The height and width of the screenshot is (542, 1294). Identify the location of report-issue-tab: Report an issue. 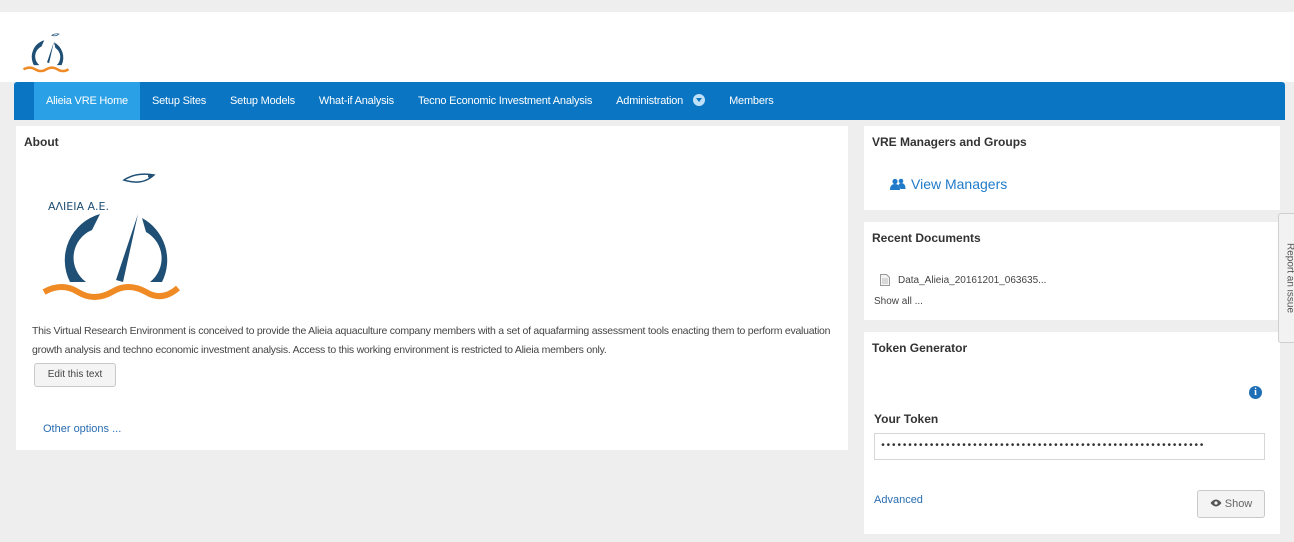
(1286, 278).